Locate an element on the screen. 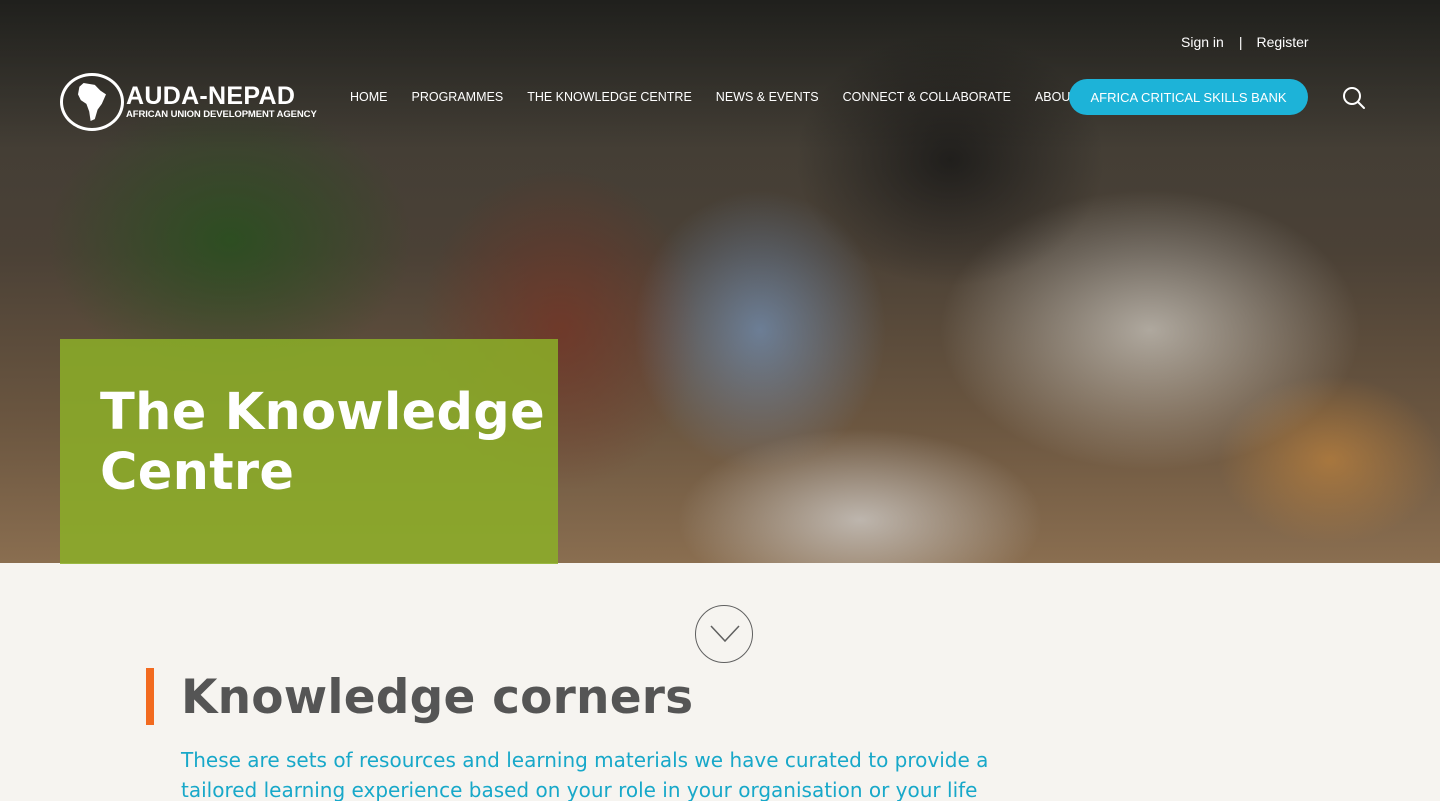  nav-item-knowledge-centre: THE KNOWLEDGE CENTRE is located at coordinates (609, 97).